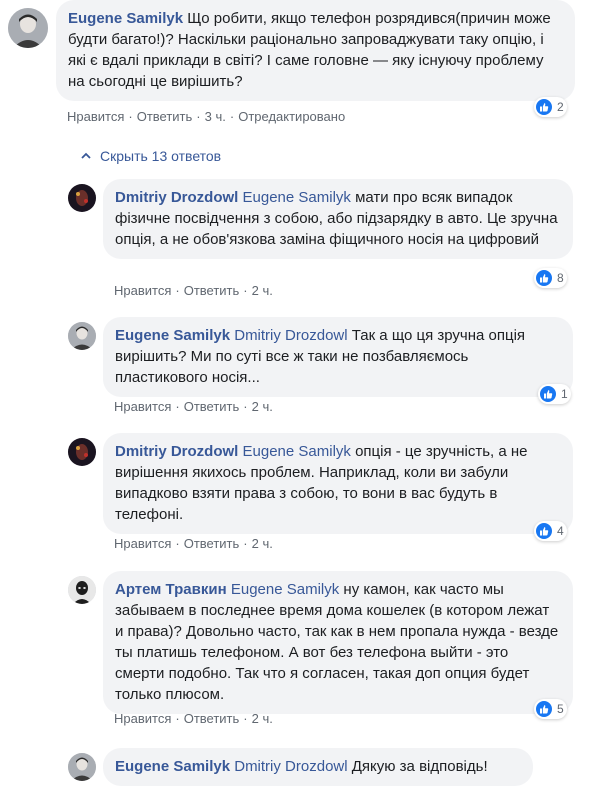 This screenshot has width=590, height=788. What do you see at coordinates (560, 278) in the screenshot?
I see `reaction-count: 8` at bounding box center [560, 278].